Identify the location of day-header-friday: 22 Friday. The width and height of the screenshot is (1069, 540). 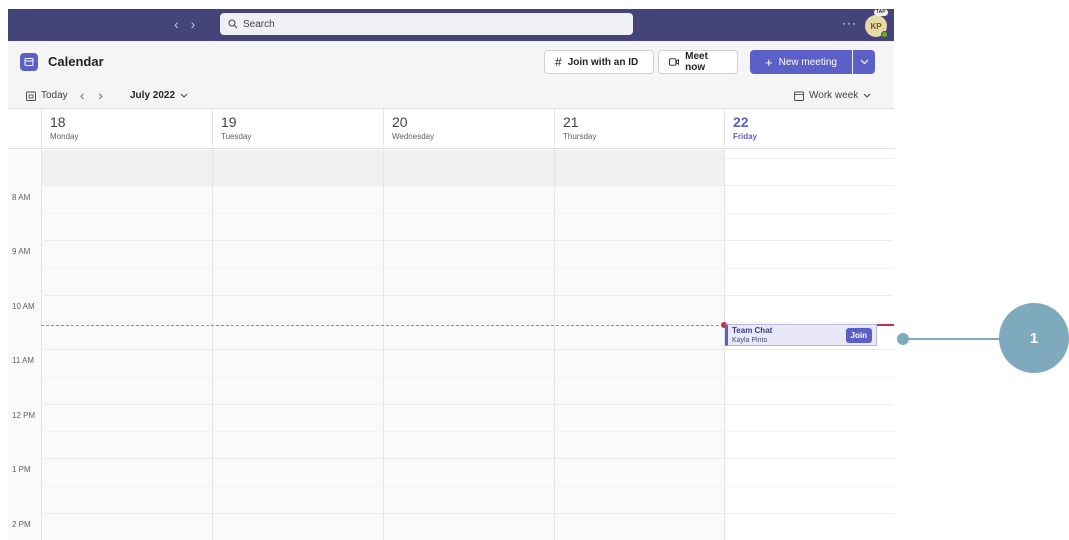
(809, 129).